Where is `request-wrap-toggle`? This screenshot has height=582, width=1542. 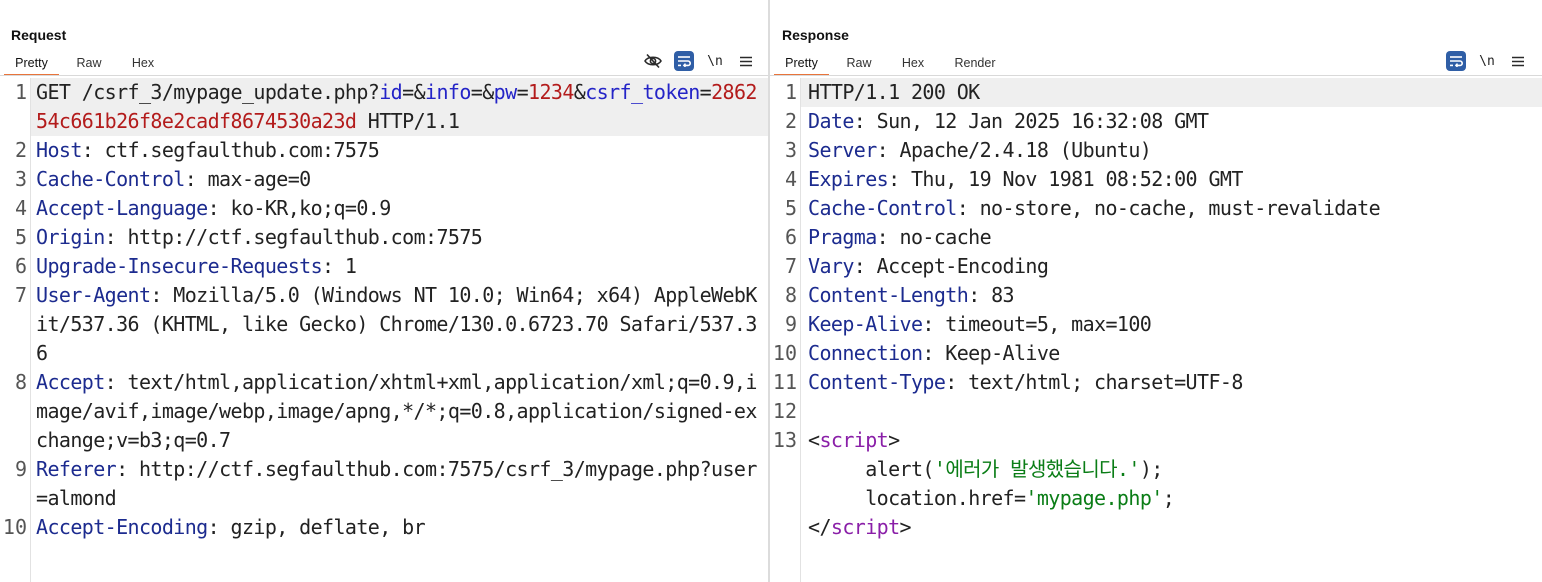 request-wrap-toggle is located at coordinates (684, 61).